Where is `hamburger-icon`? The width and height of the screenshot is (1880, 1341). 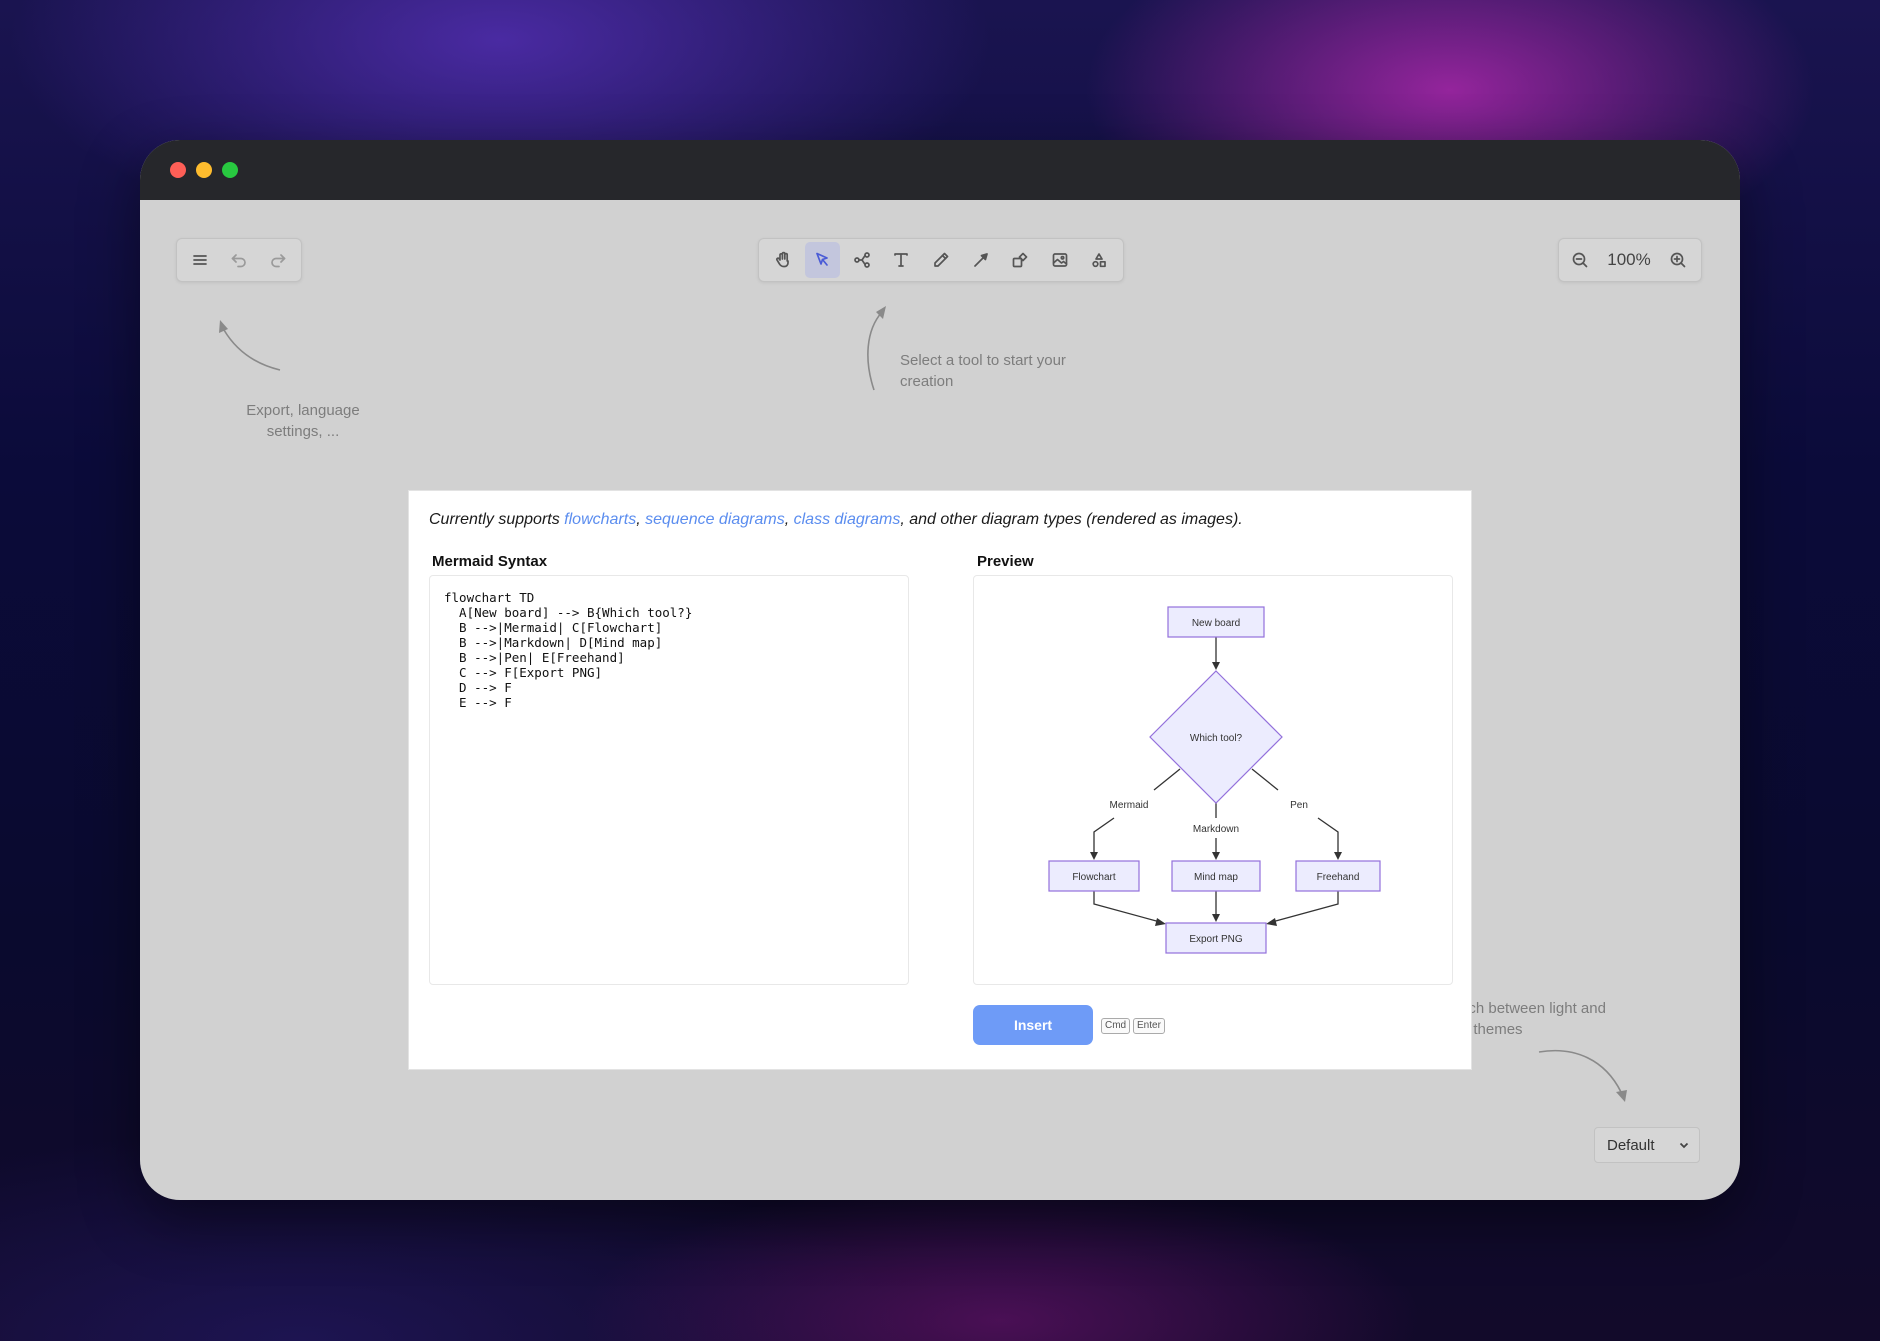
hamburger-icon is located at coordinates (200, 260).